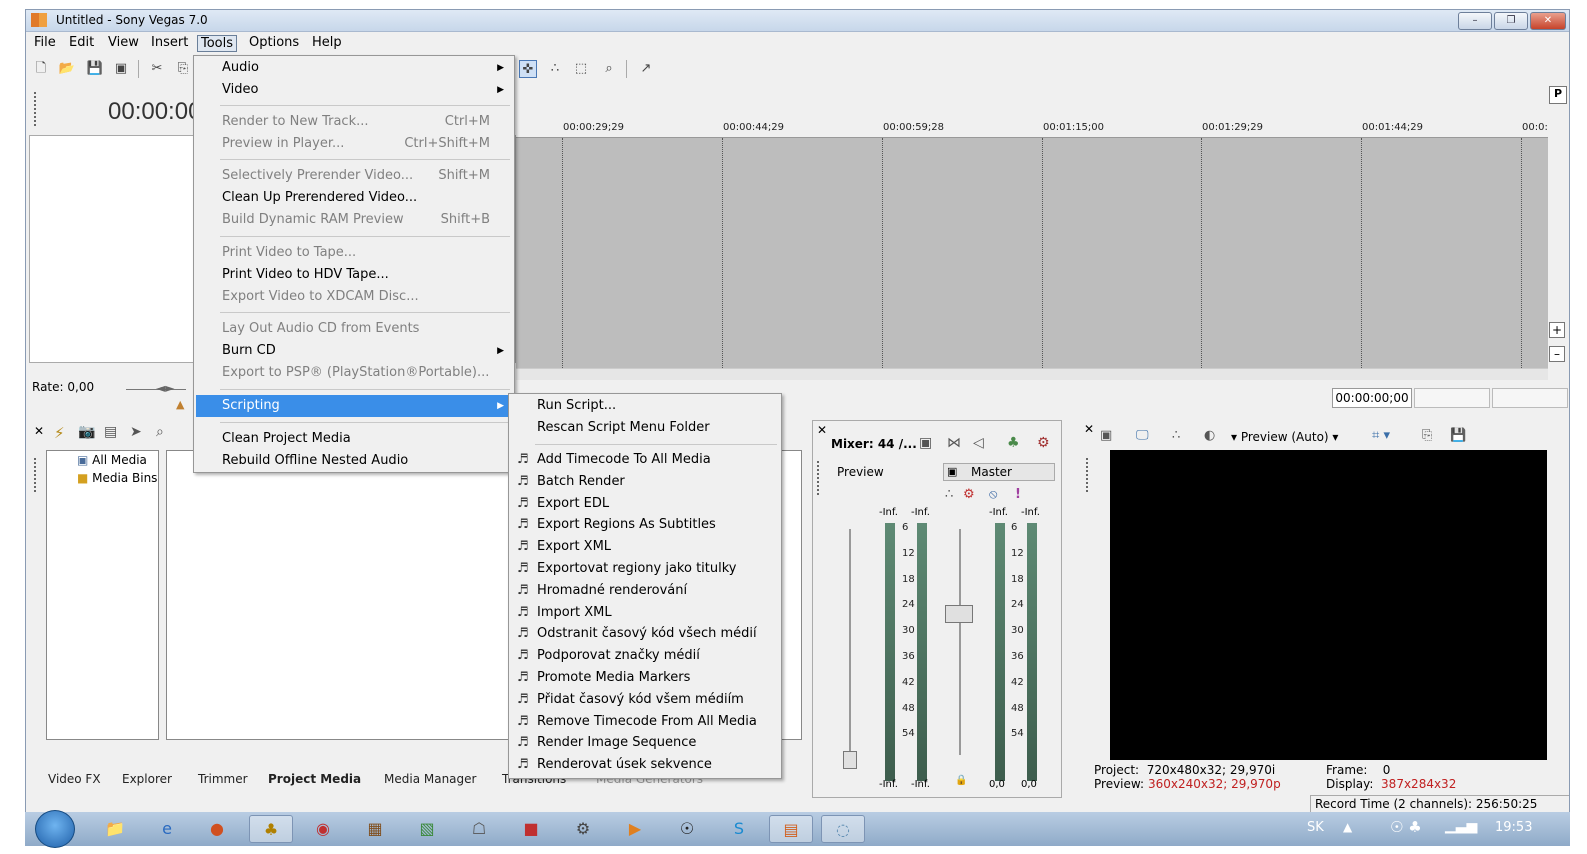 This screenshot has height=854, width=1587. What do you see at coordinates (645, 656) in the screenshot?
I see `script-menu-item: ♬ Podporovat značky médií` at bounding box center [645, 656].